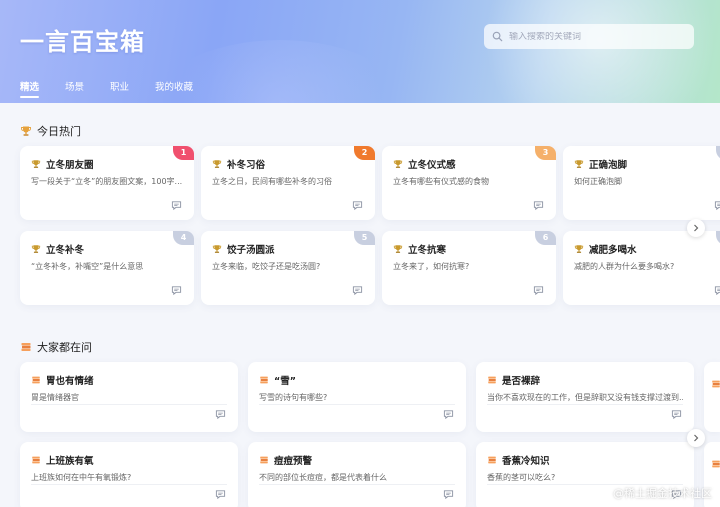  I want to click on prompt-card: 饺子汤圆派立冬来临，吃饺子还是吃汤圆? 5, so click(288, 268).